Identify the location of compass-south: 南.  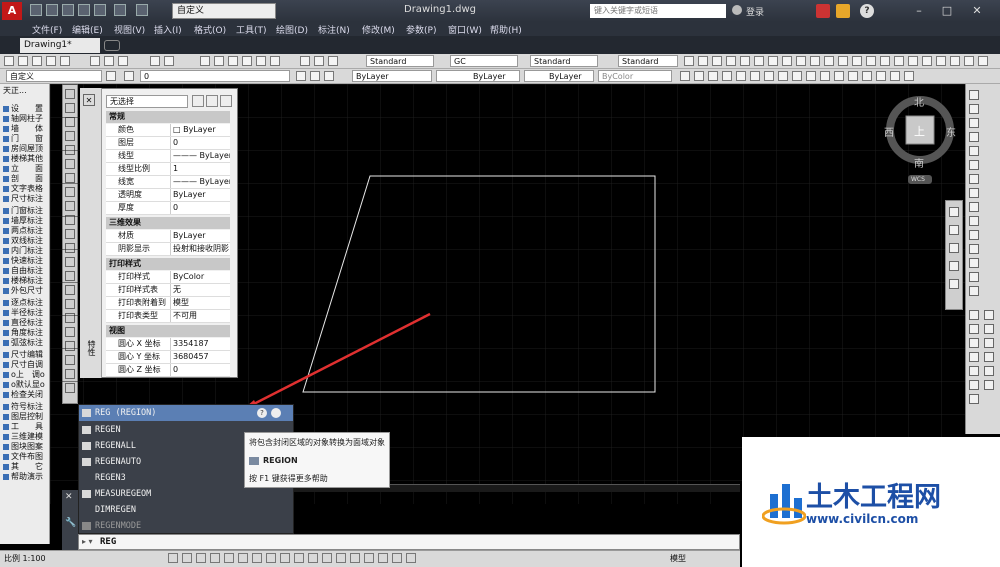
(919, 162).